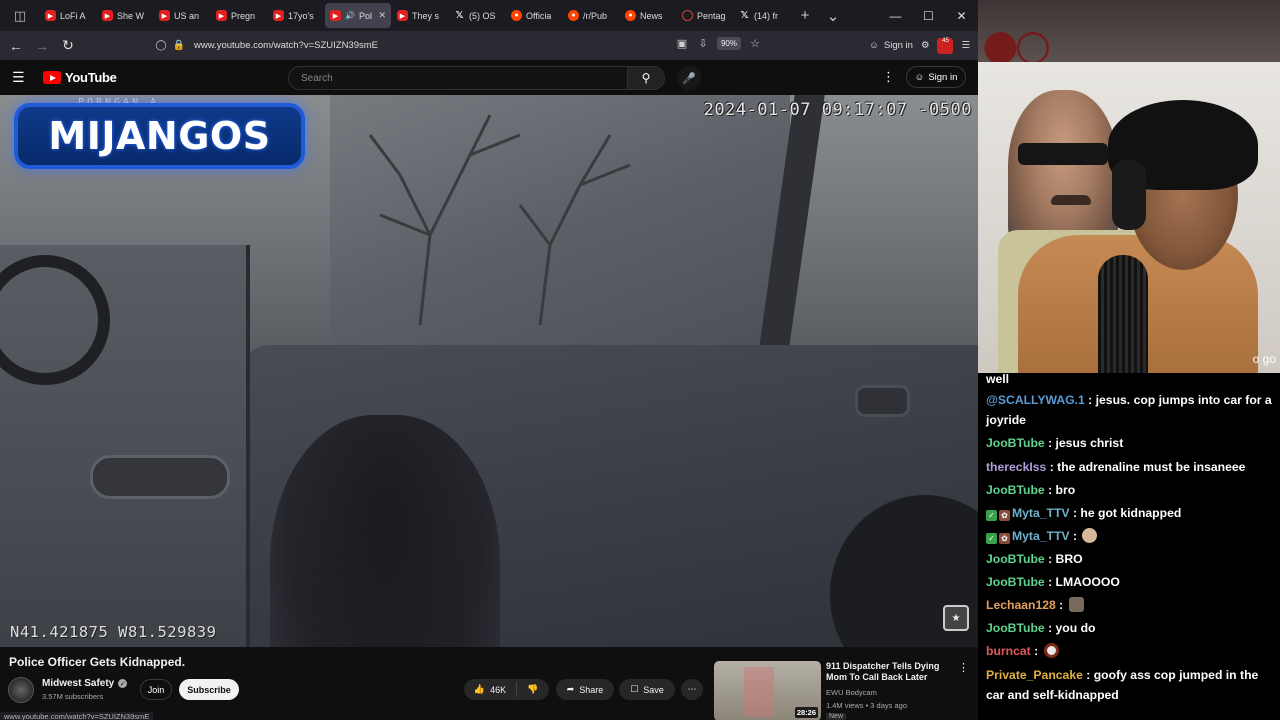  Describe the element at coordinates (1129, 651) in the screenshot. I see `chat-message: burncat :` at that location.